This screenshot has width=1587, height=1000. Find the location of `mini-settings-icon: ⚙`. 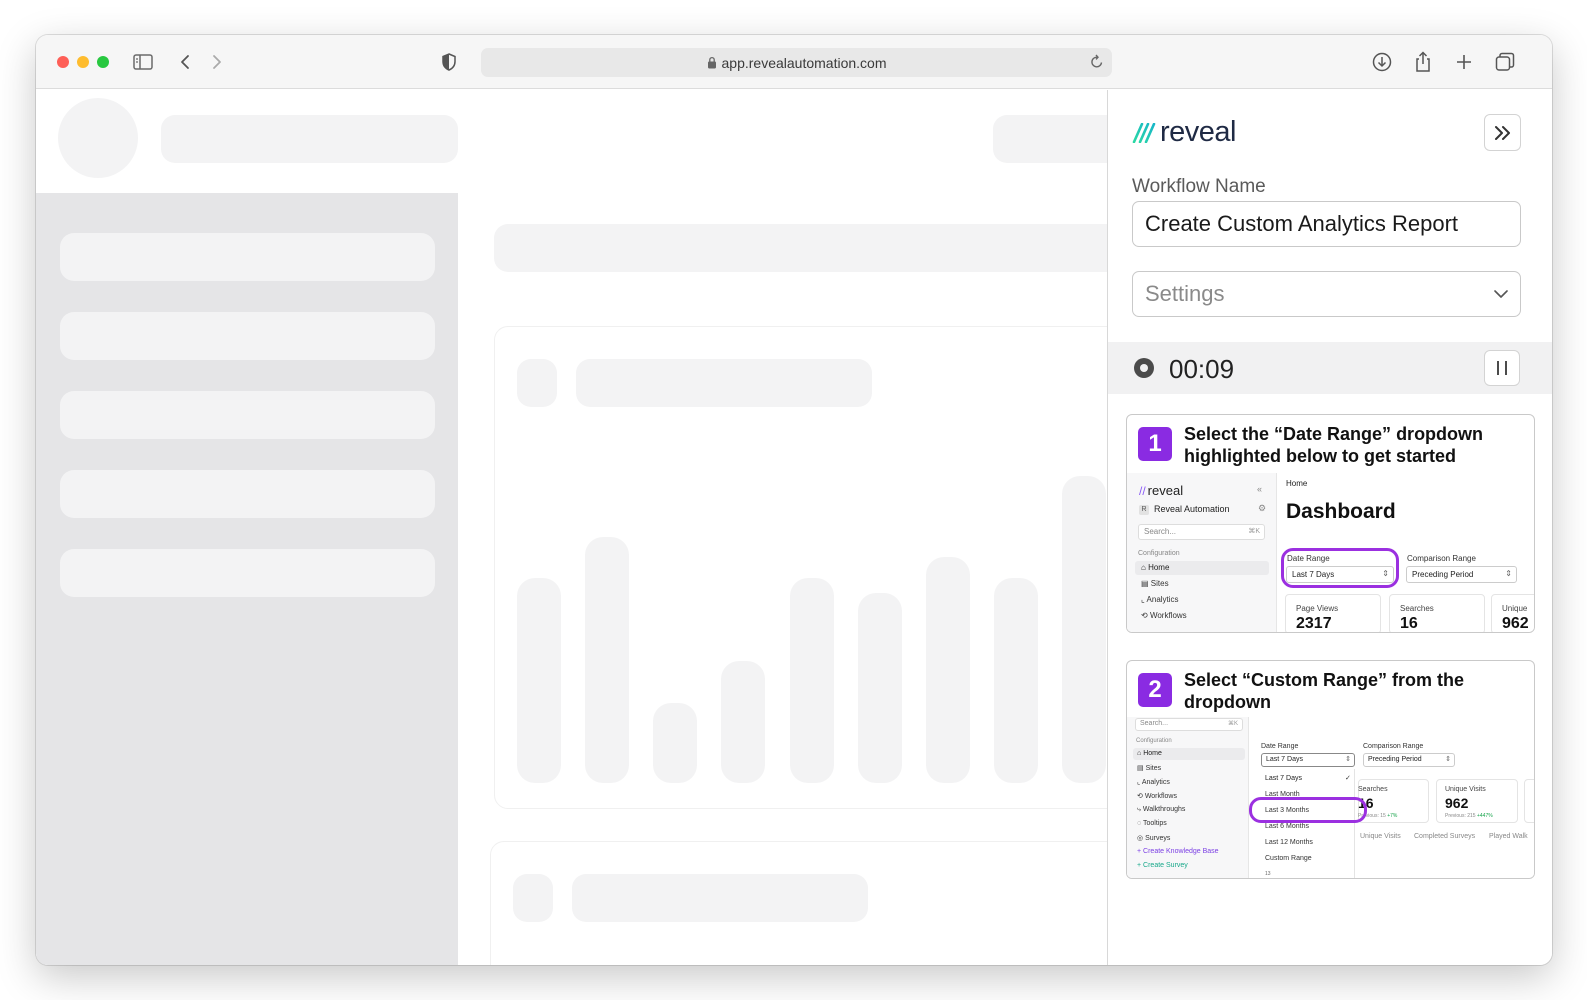

mini-settings-icon: ⚙ is located at coordinates (1262, 508).